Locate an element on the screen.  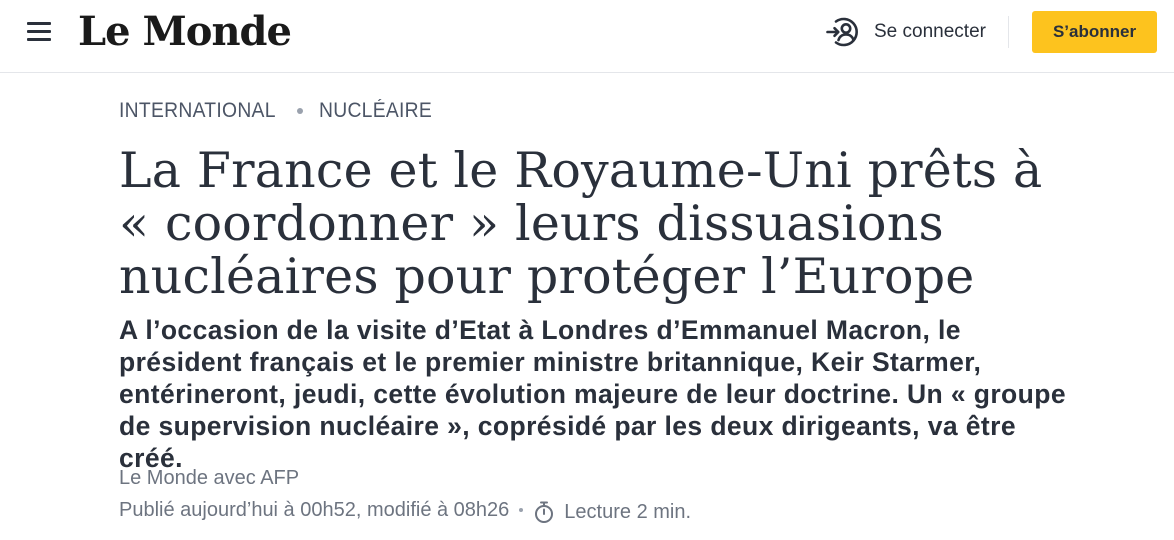
login-button: Se connecter is located at coordinates (906, 32).